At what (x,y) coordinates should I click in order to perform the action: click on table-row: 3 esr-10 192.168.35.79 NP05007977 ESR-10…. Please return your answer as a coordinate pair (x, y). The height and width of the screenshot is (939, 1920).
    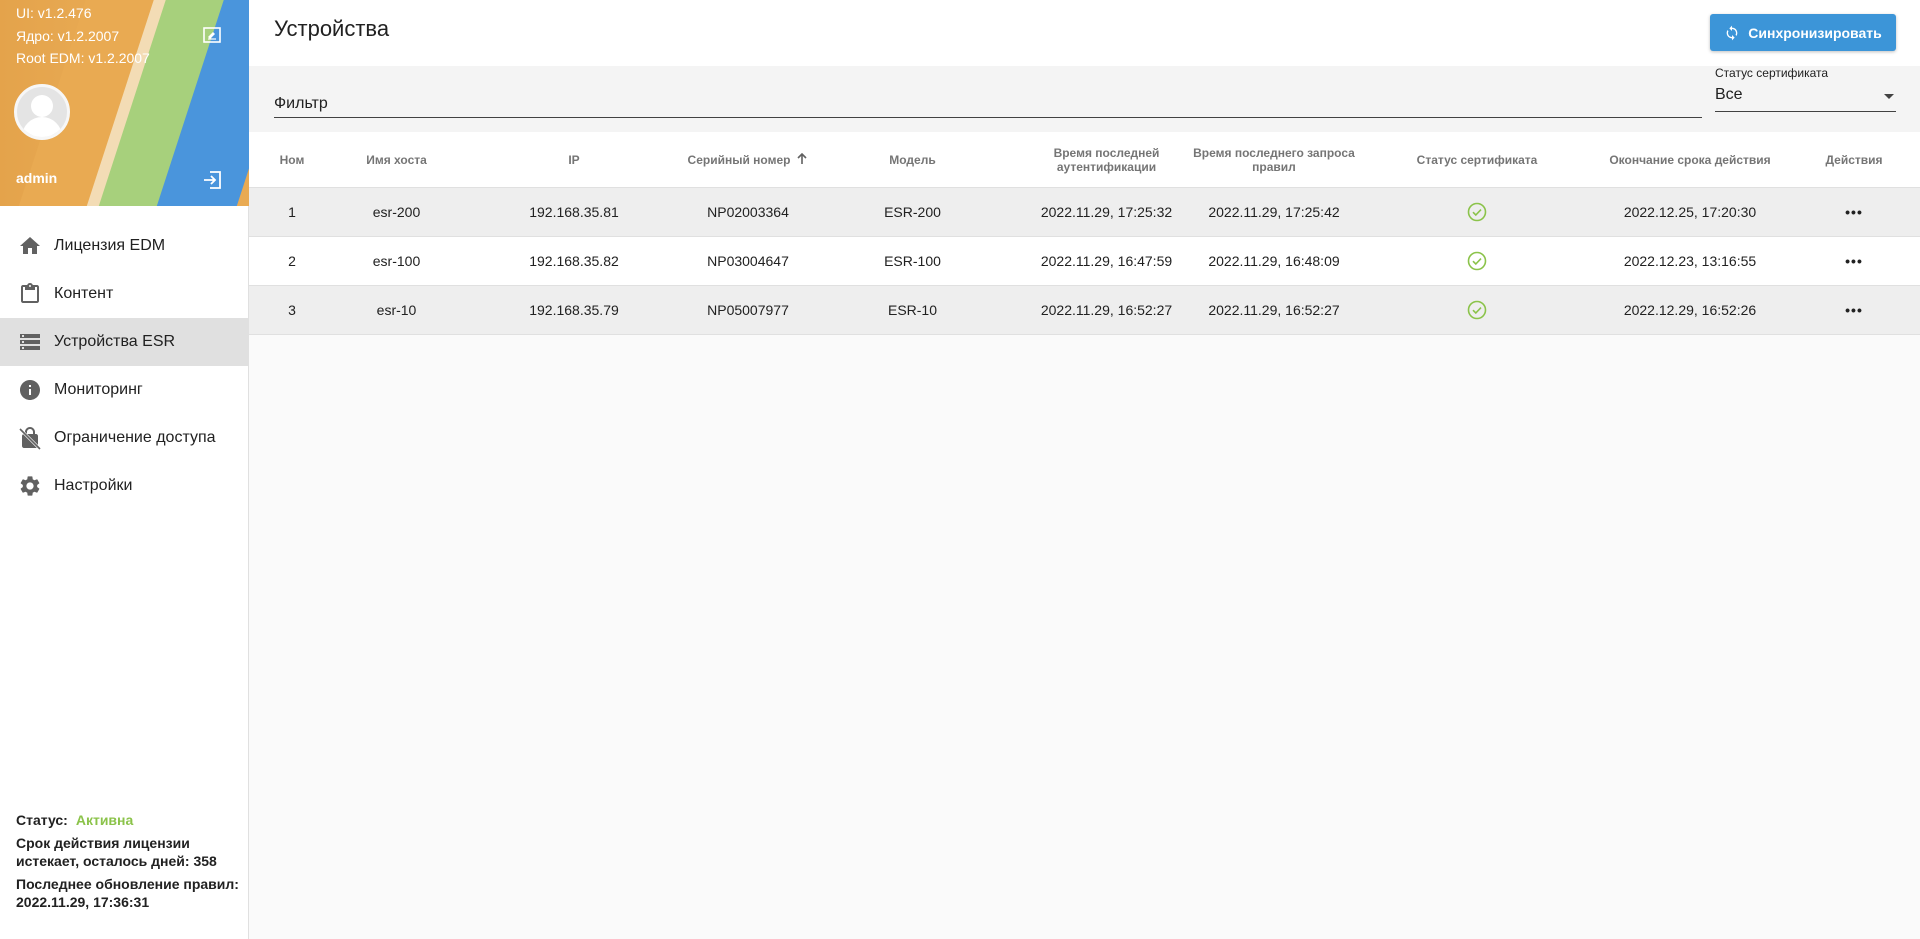
    Looking at the image, I should click on (1084, 310).